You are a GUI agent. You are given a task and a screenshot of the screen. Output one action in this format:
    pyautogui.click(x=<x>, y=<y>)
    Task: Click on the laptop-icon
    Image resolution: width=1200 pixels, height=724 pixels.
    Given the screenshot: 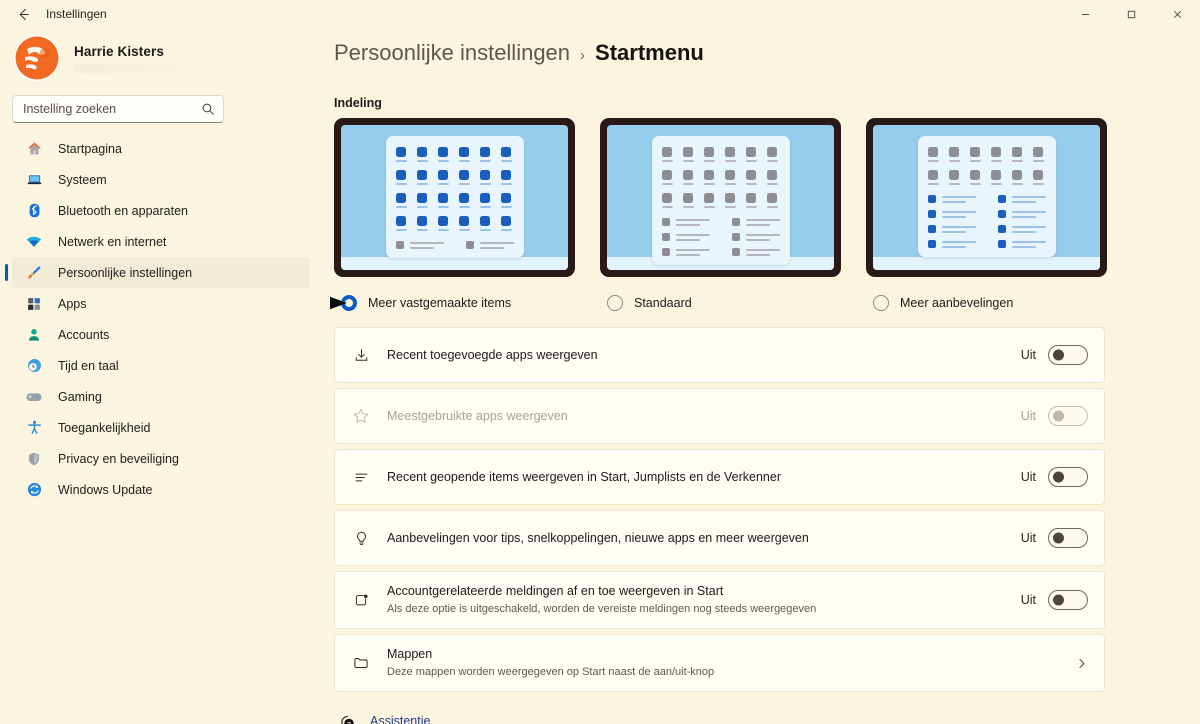 What is the action you would take?
    pyautogui.click(x=34, y=180)
    